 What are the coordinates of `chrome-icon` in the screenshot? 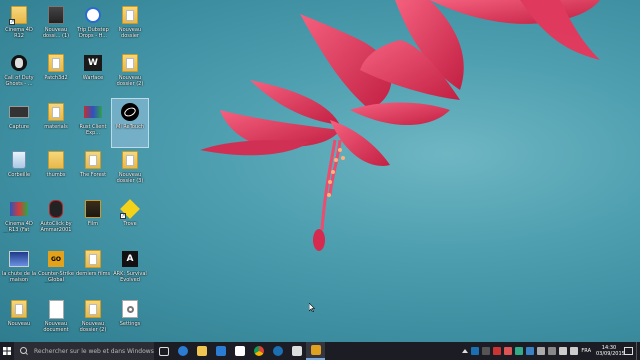 It's located at (258, 351).